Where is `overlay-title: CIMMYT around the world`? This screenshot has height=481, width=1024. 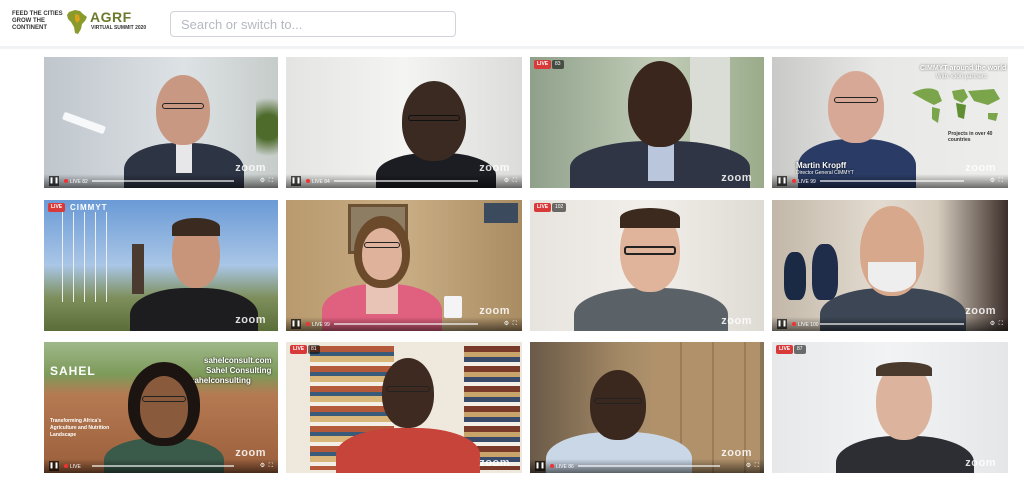
overlay-title: CIMMYT around the world is located at coordinates (963, 68).